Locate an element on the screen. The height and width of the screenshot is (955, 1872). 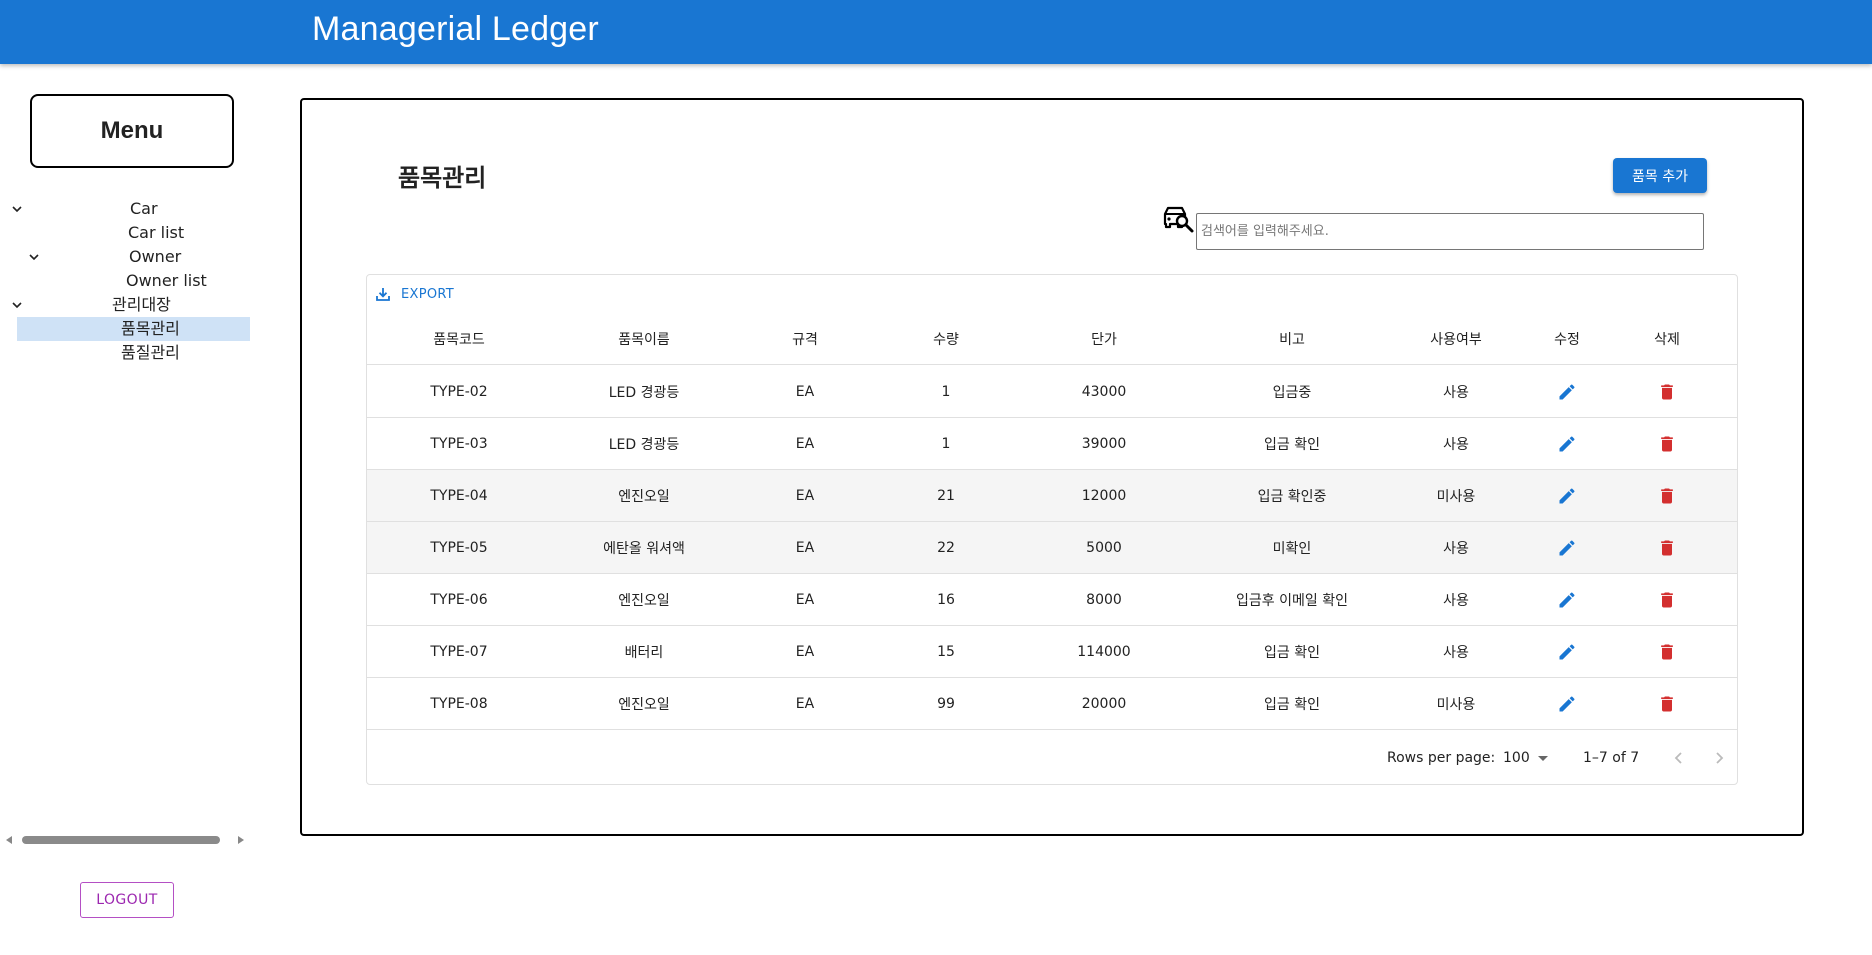
column-header-qty: 수량 is located at coordinates (946, 338).